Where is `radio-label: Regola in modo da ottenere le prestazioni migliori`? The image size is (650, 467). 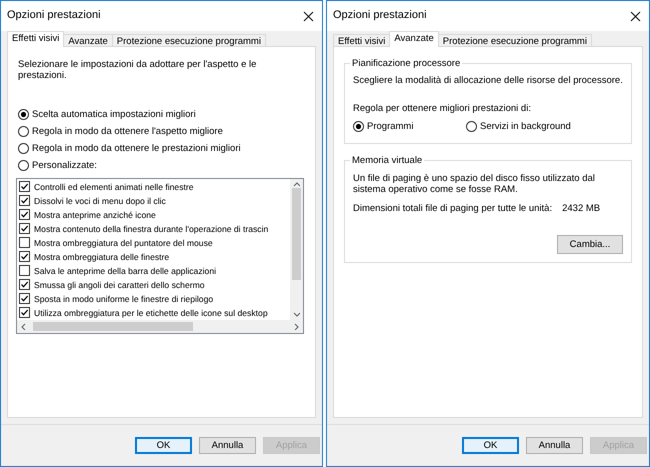
radio-label: Regola in modo da ottenere le prestazioni migliori is located at coordinates (136, 148).